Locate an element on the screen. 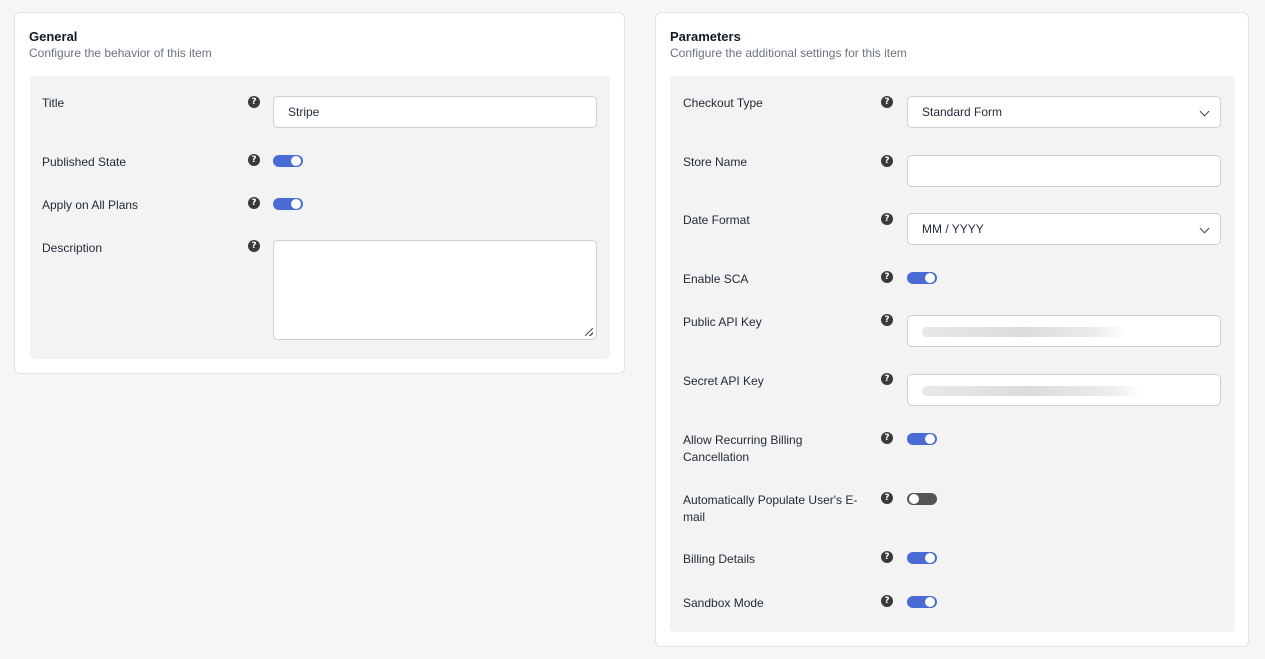  sandbox-mode-toggle is located at coordinates (922, 602).